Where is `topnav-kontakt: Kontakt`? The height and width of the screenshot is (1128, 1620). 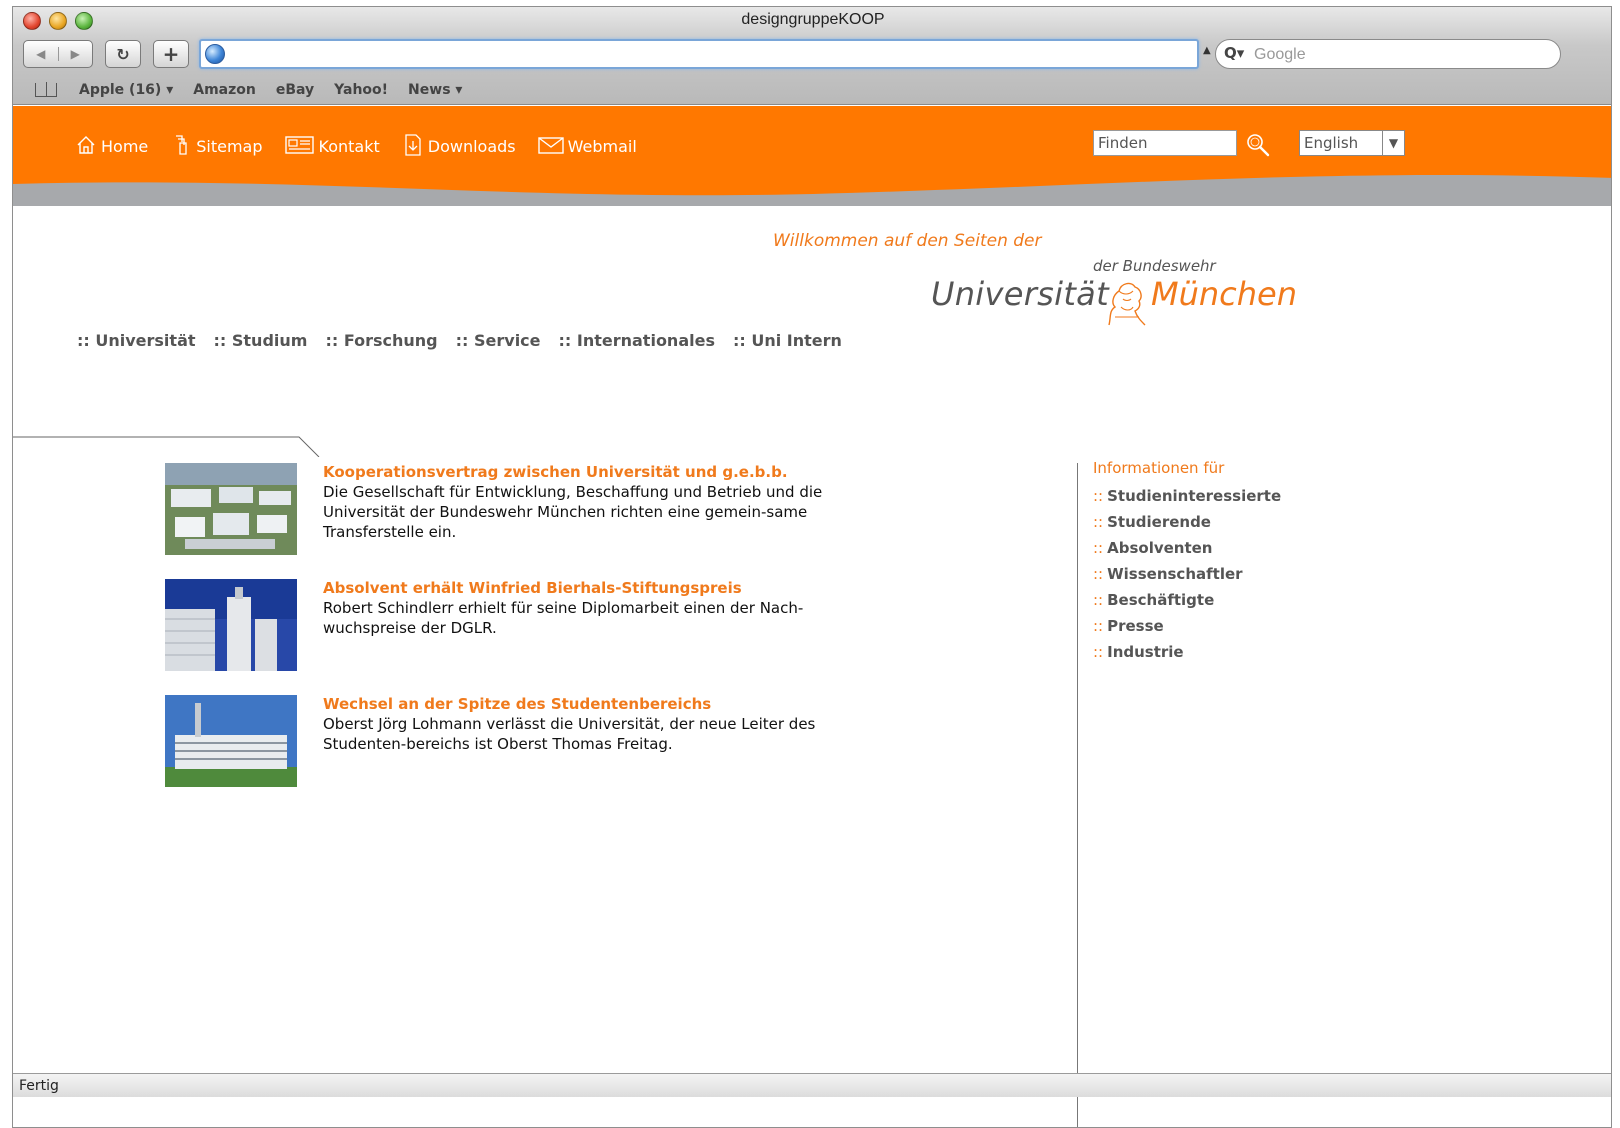
topnav-kontakt: Kontakt is located at coordinates (332, 145).